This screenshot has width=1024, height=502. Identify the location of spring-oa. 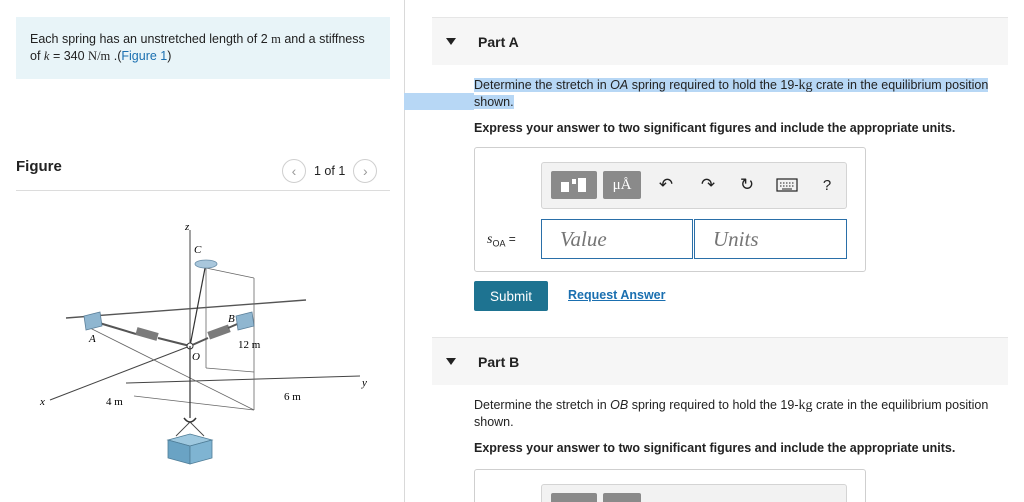
(147, 334).